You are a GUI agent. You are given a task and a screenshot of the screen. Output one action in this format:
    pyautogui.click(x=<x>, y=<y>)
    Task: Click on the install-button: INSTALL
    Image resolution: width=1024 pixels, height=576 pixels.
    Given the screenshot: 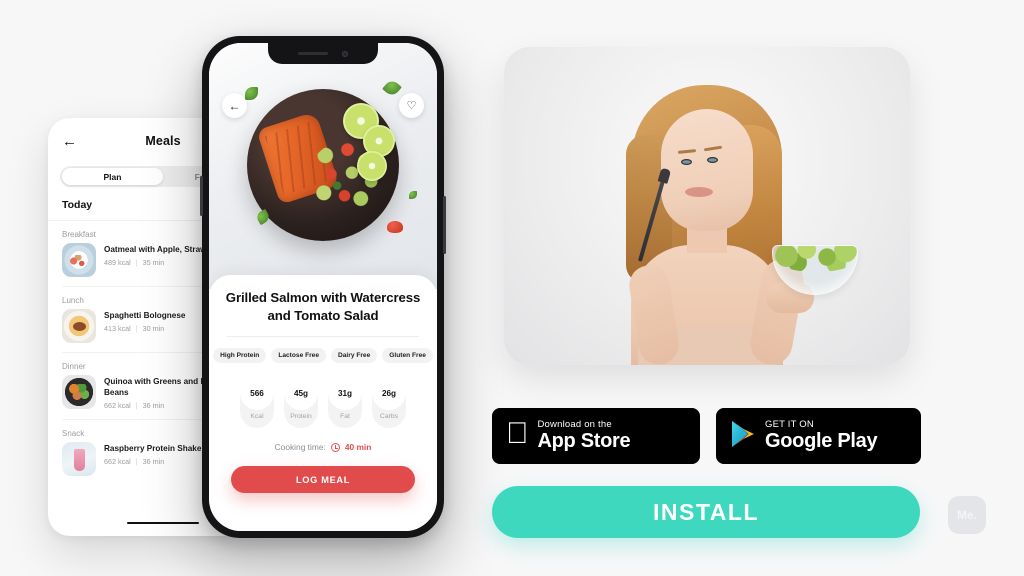 What is the action you would take?
    pyautogui.click(x=706, y=512)
    